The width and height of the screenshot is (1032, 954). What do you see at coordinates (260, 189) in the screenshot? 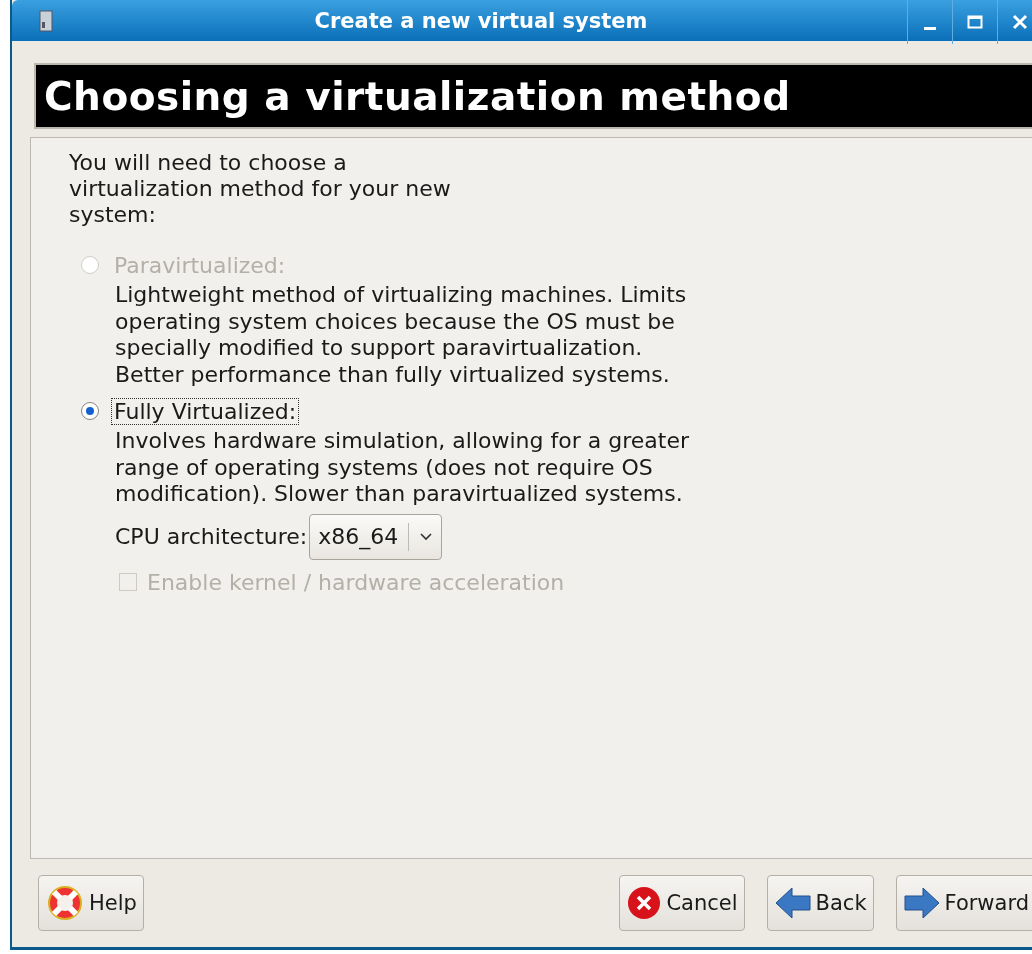
I see `intro-text: You will need to choose a virtualization method for your new system:` at bounding box center [260, 189].